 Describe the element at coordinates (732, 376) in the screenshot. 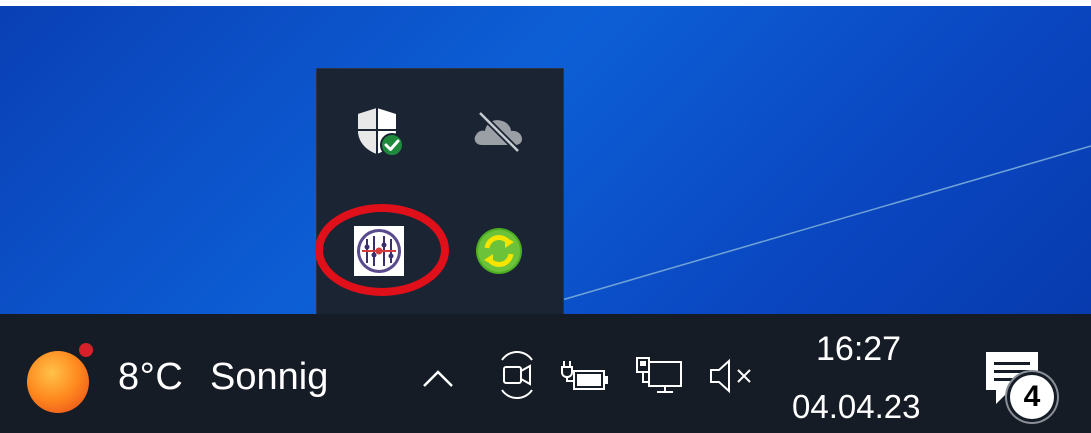

I see `volume-muted-icon` at that location.